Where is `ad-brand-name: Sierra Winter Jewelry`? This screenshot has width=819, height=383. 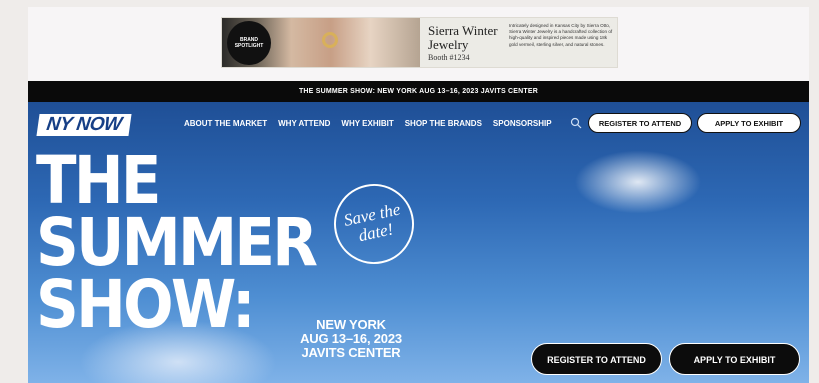
ad-brand-name: Sierra Winter Jewelry is located at coordinates (463, 37).